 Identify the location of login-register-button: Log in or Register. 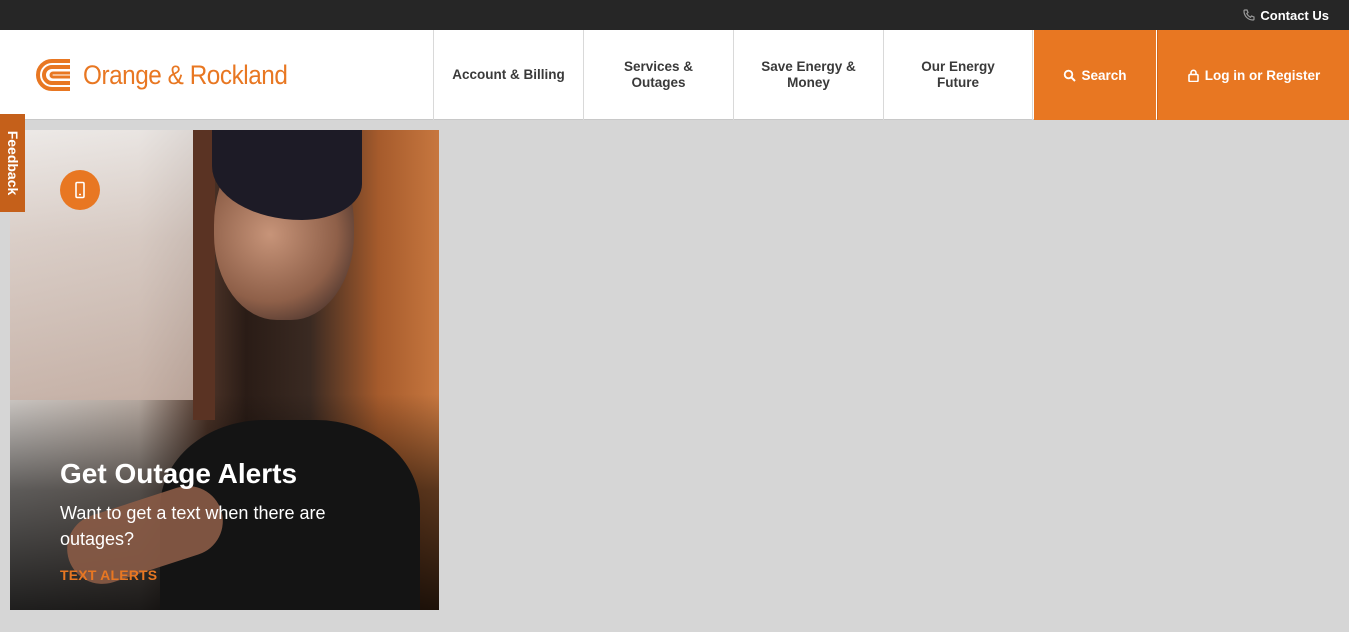
(1253, 75).